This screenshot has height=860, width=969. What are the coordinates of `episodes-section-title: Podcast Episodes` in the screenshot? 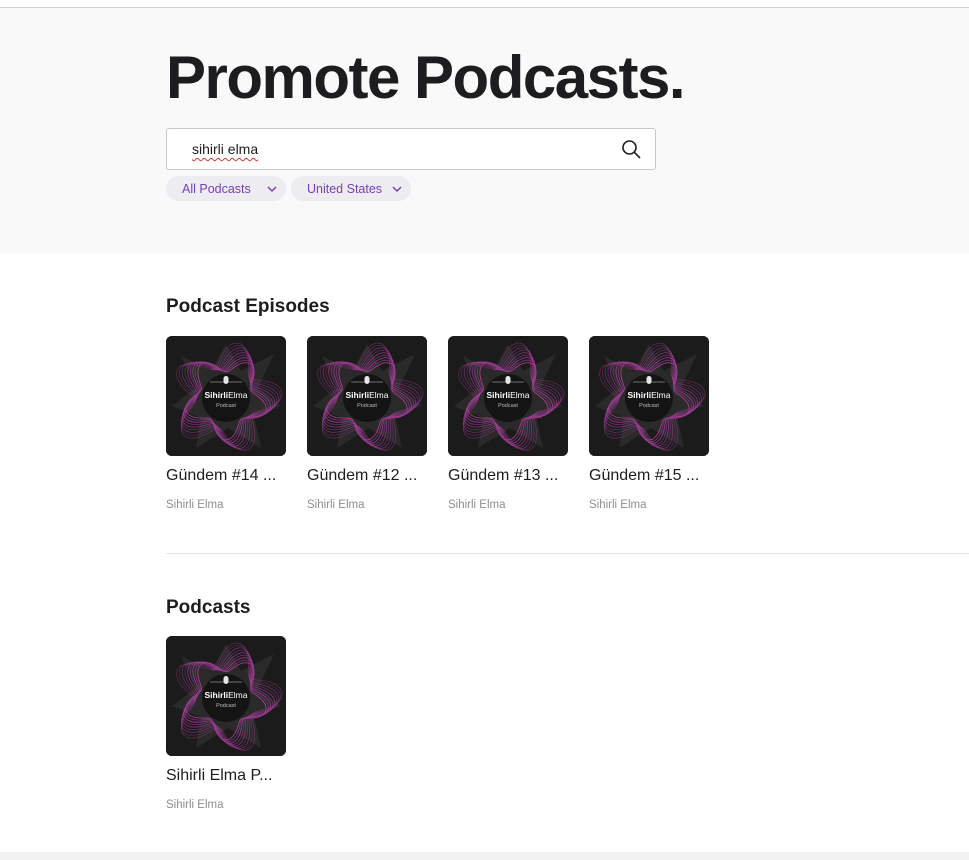 It's located at (248, 306).